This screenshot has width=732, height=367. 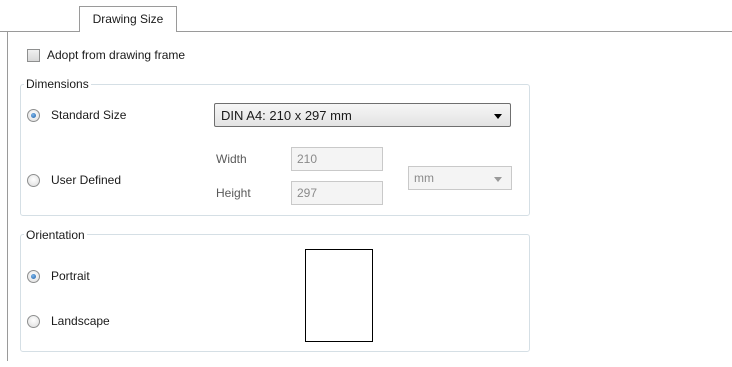 I want to click on user-defined-radio, so click(x=33, y=180).